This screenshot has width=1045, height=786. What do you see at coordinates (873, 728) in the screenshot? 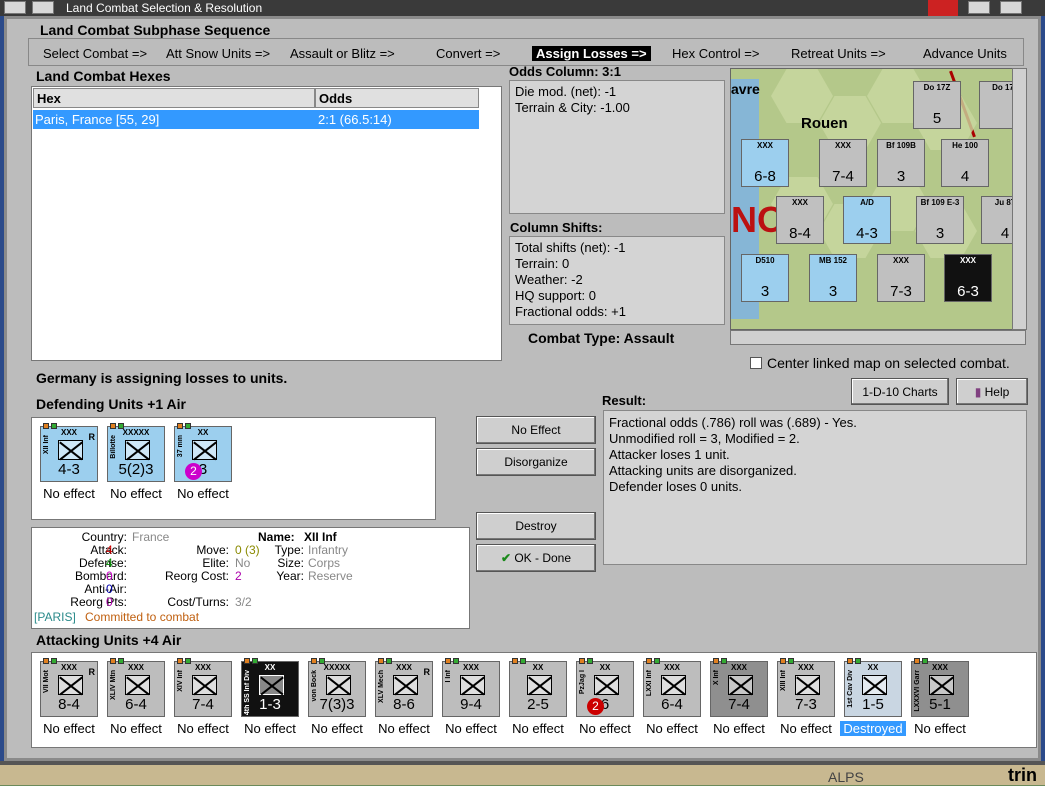
I see `attacking-result-label: Destroyed` at bounding box center [873, 728].